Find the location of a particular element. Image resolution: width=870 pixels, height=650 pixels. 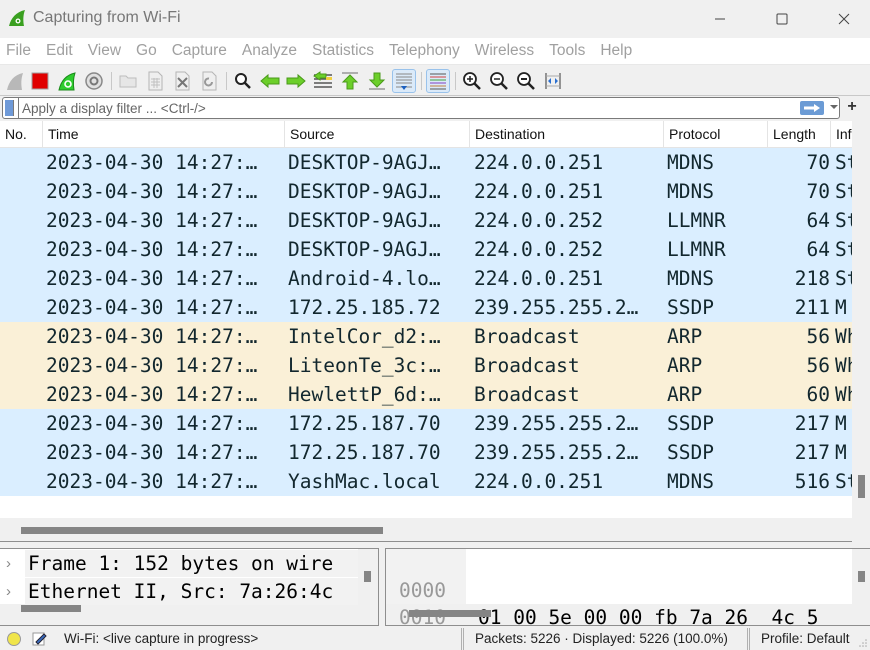

find-packet-button is located at coordinates (243, 81).